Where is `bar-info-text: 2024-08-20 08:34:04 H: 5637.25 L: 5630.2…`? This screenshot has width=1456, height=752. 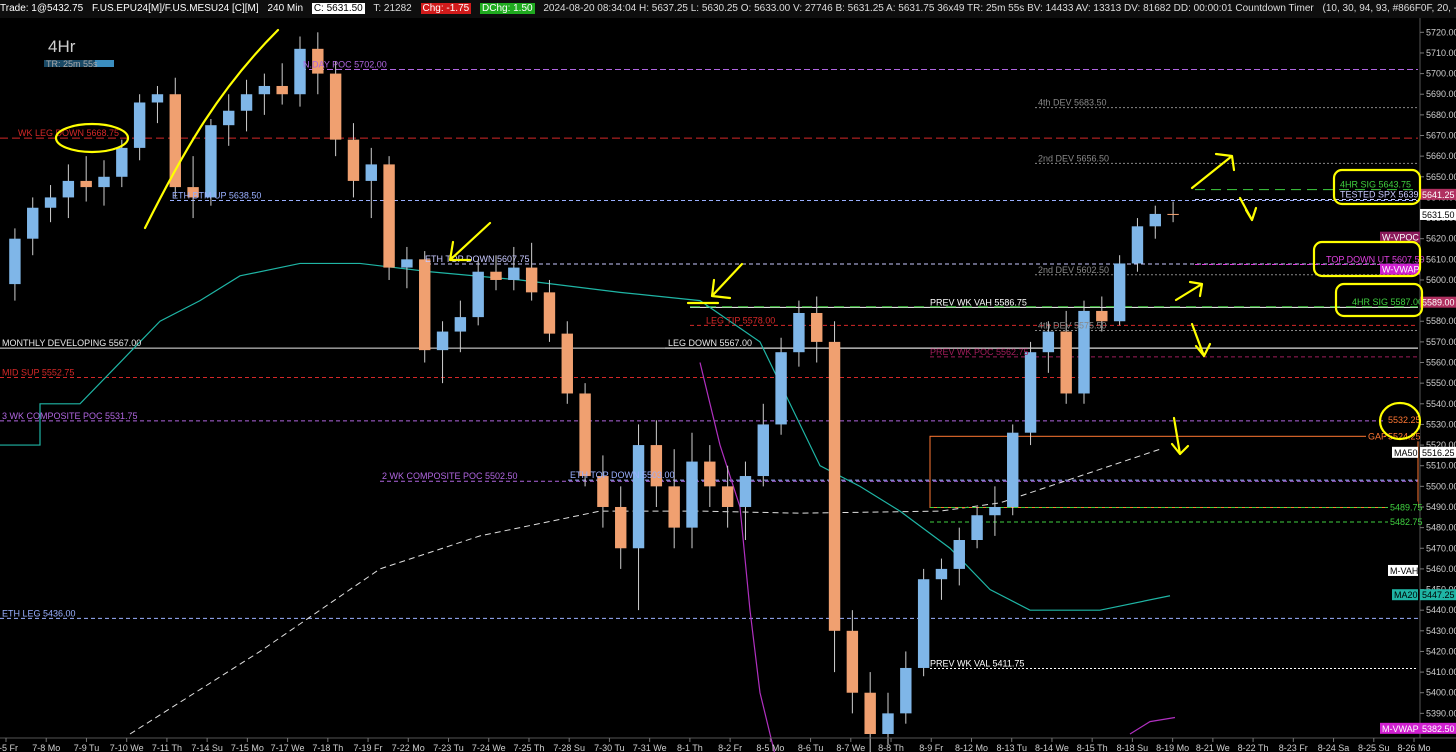 bar-info-text: 2024-08-20 08:34:04 H: 5637.25 L: 5630.2… is located at coordinates (928, 8).